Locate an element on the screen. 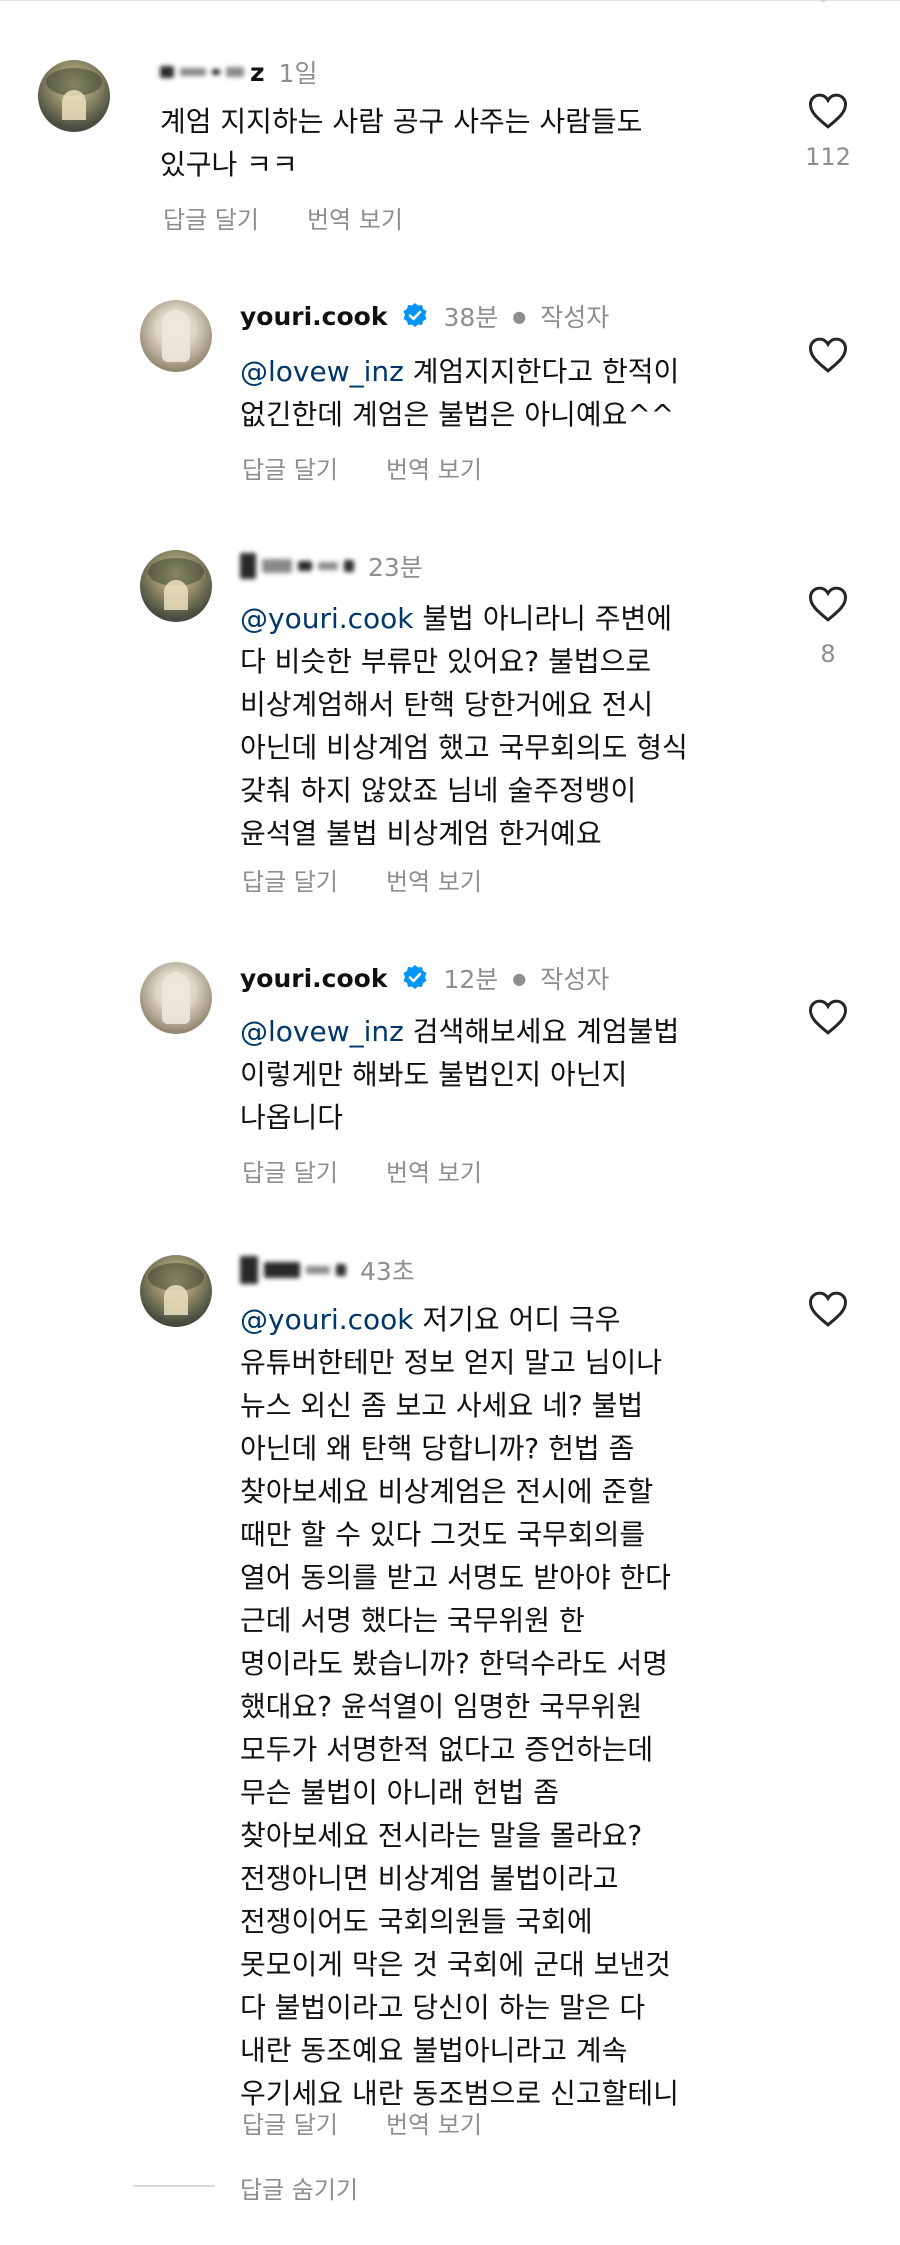 Image resolution: width=900 pixels, height=2245 pixels. comment-line: @lovew_inz 계엄지지한다고 한적이 is located at coordinates (459, 371).